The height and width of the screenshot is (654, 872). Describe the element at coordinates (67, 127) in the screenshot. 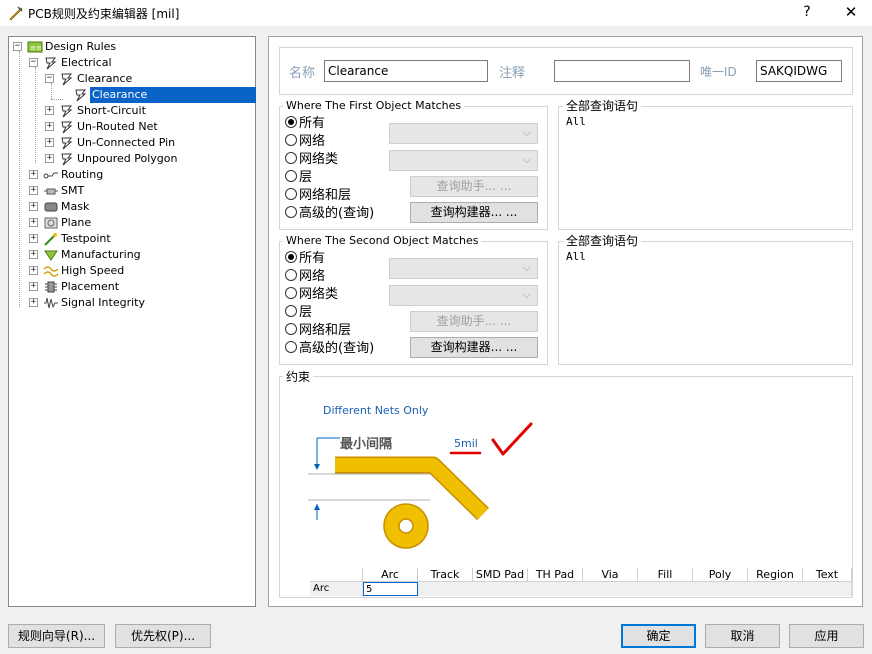

I see `unrouted-net-icon` at that location.